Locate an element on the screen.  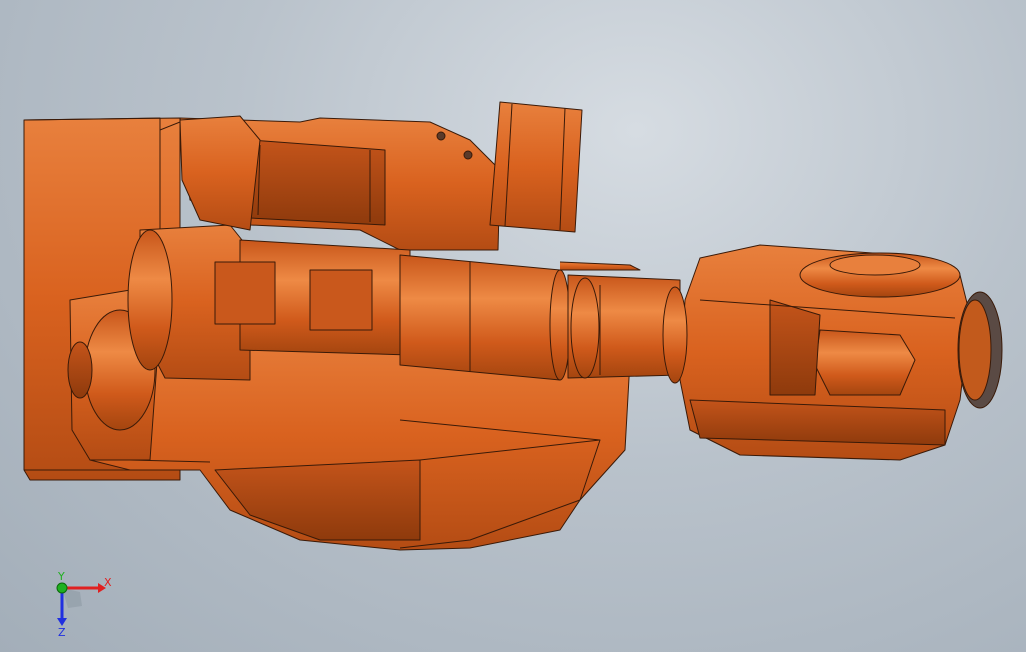
z-axis-label: Z is located at coordinates (62, 632).